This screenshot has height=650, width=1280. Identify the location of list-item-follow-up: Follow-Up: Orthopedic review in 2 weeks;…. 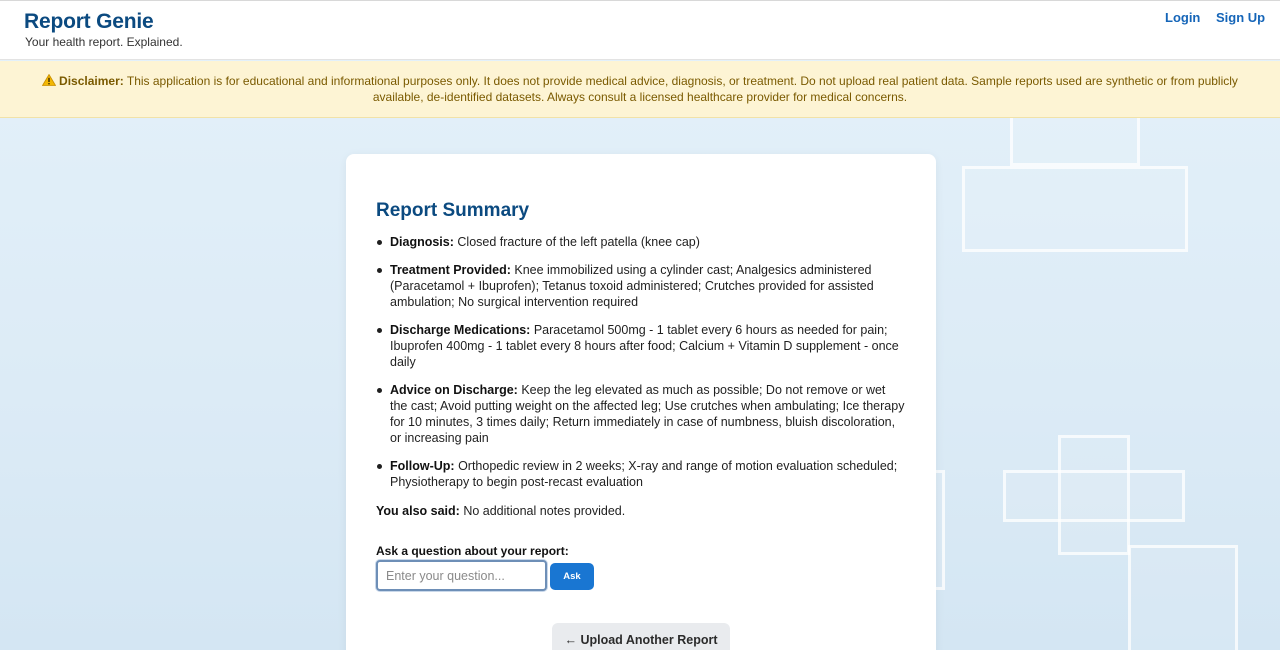
(641, 474).